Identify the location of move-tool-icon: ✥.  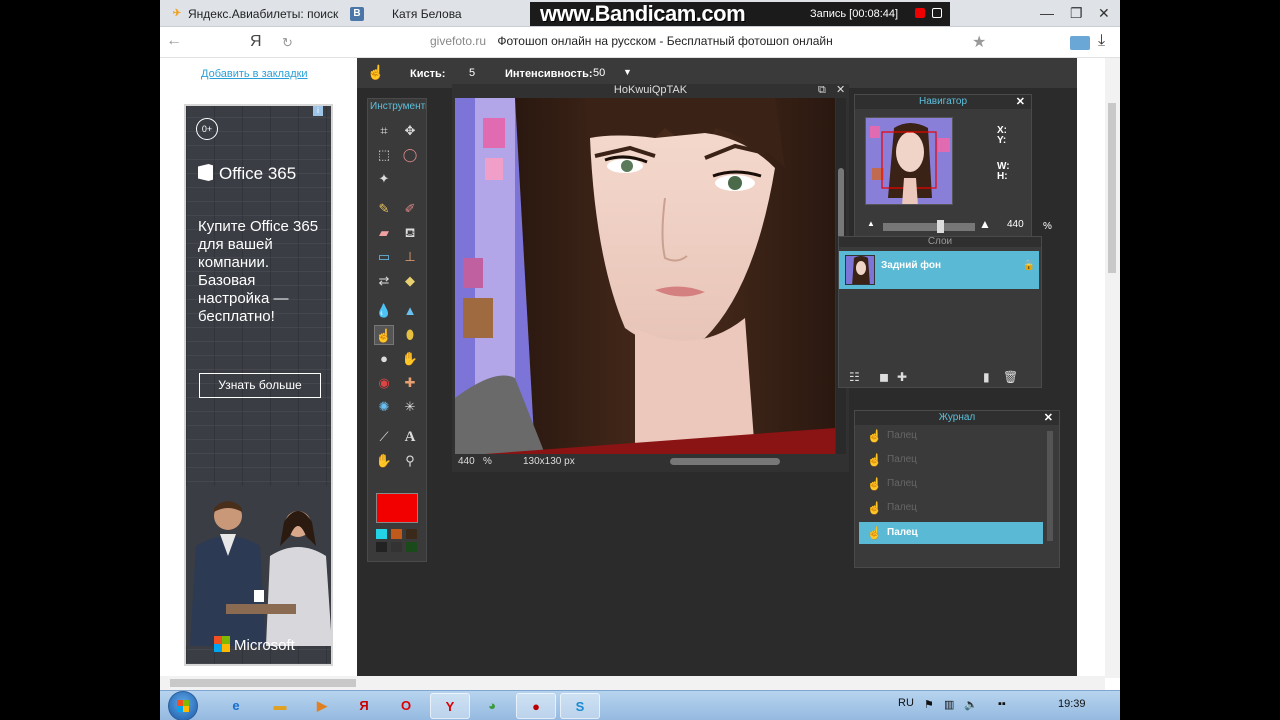
(410, 131).